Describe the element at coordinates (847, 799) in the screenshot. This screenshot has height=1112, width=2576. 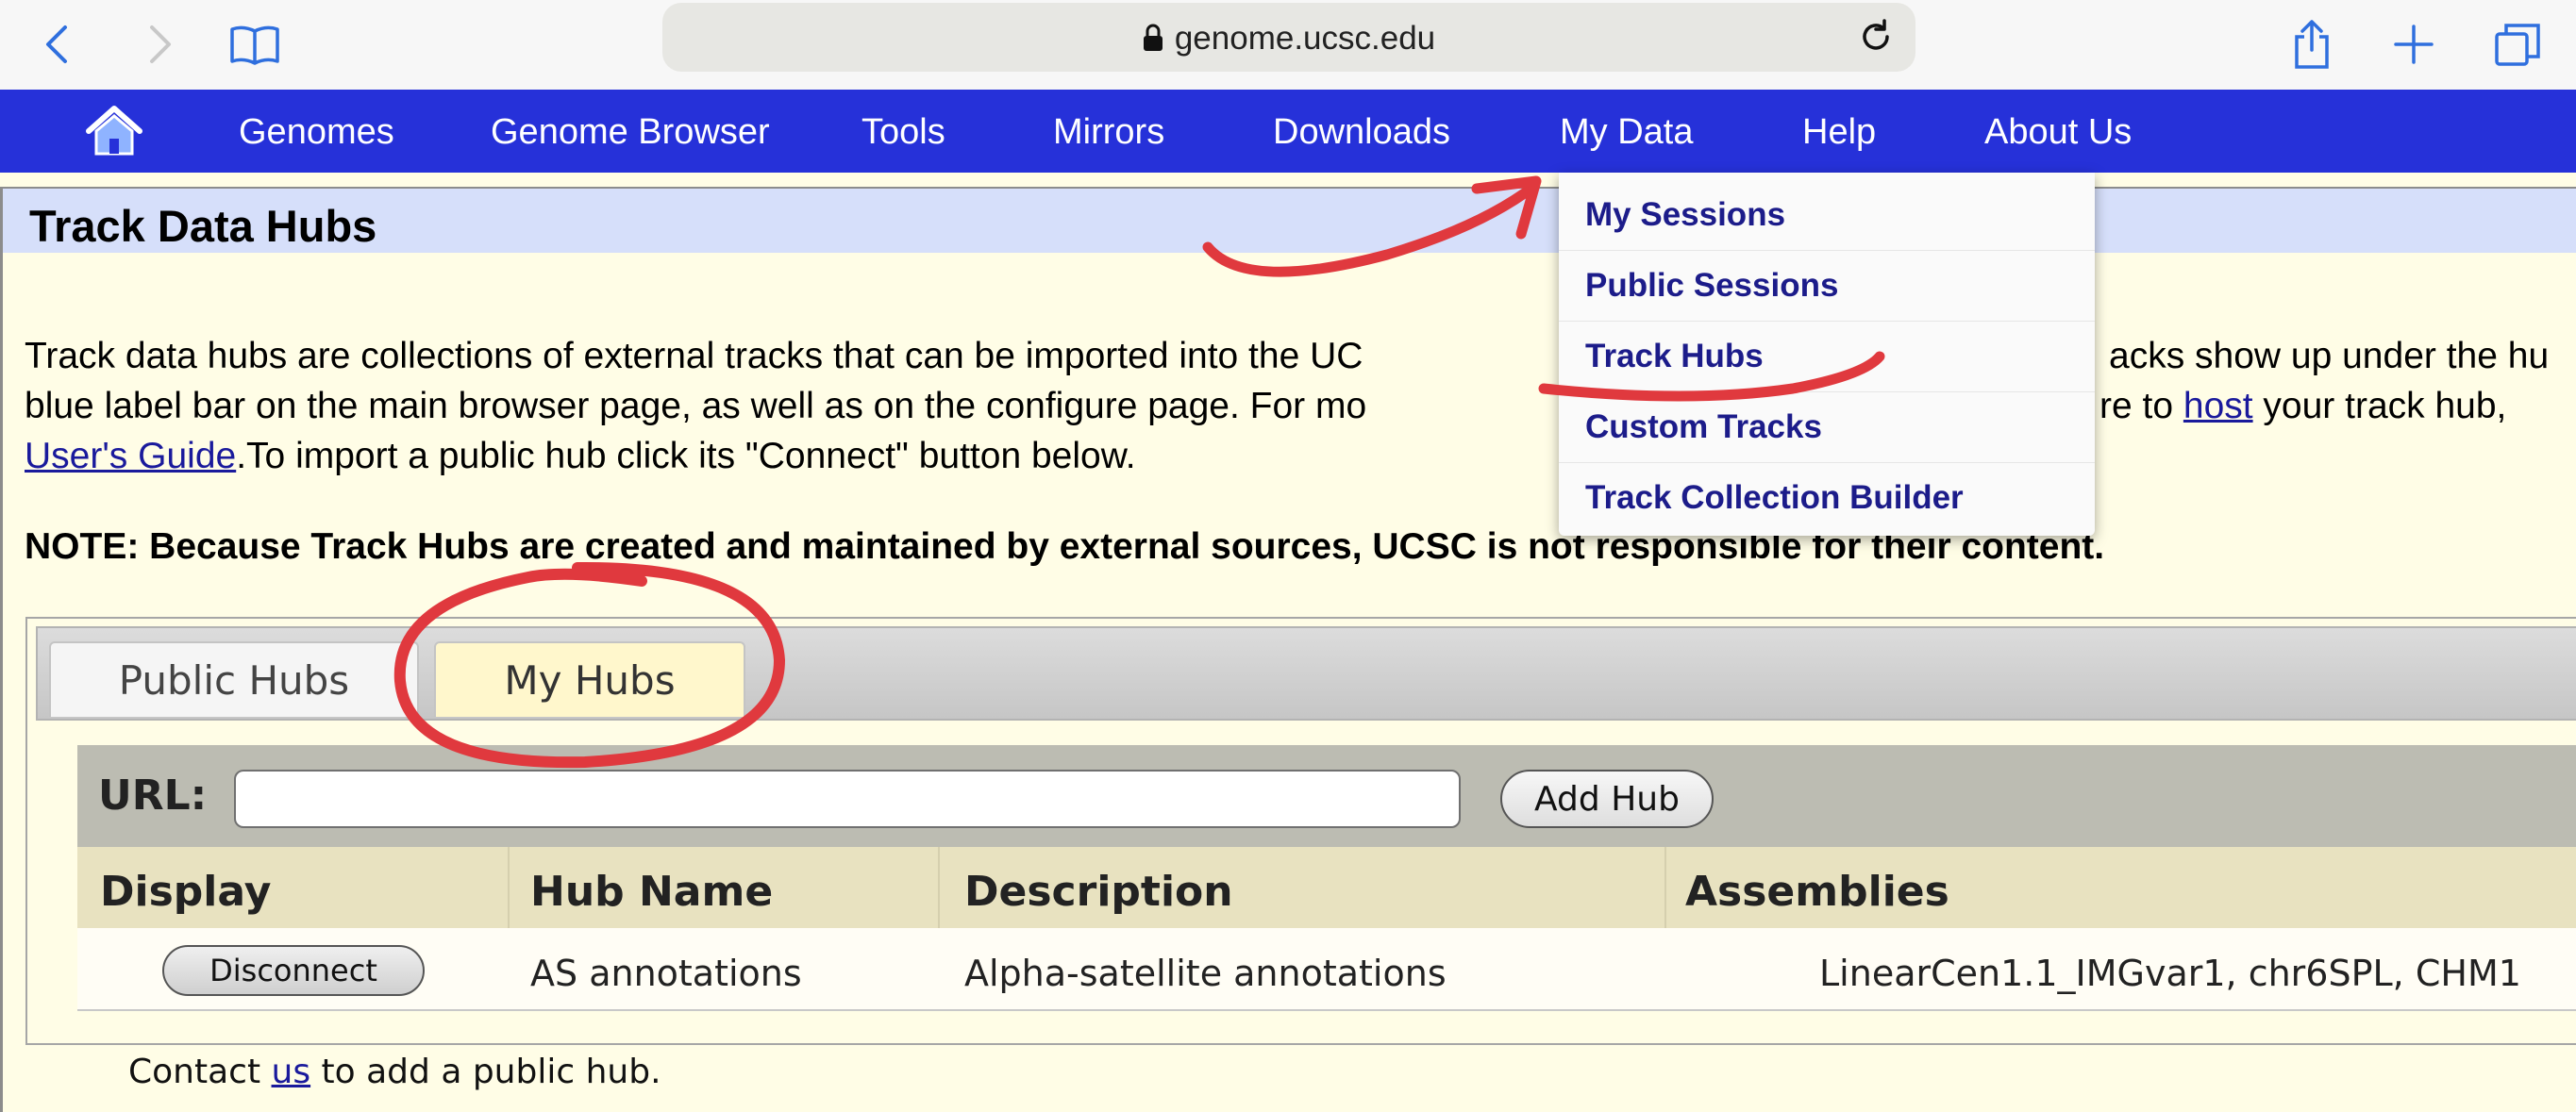
I see `hub-url-input` at that location.